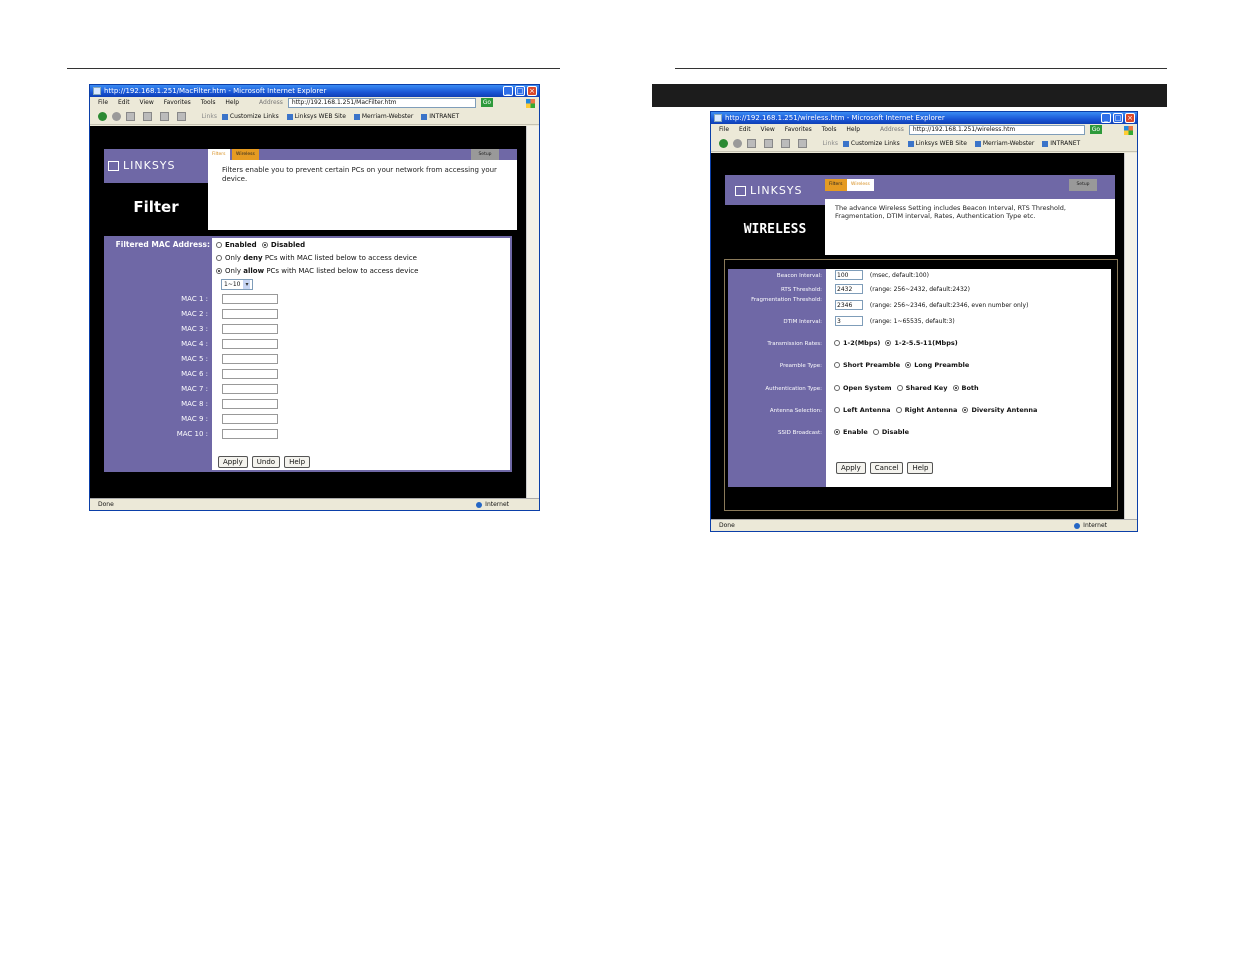 Image resolution: width=1235 pixels, height=954 pixels. I want to click on rate-all-radio, so click(888, 343).